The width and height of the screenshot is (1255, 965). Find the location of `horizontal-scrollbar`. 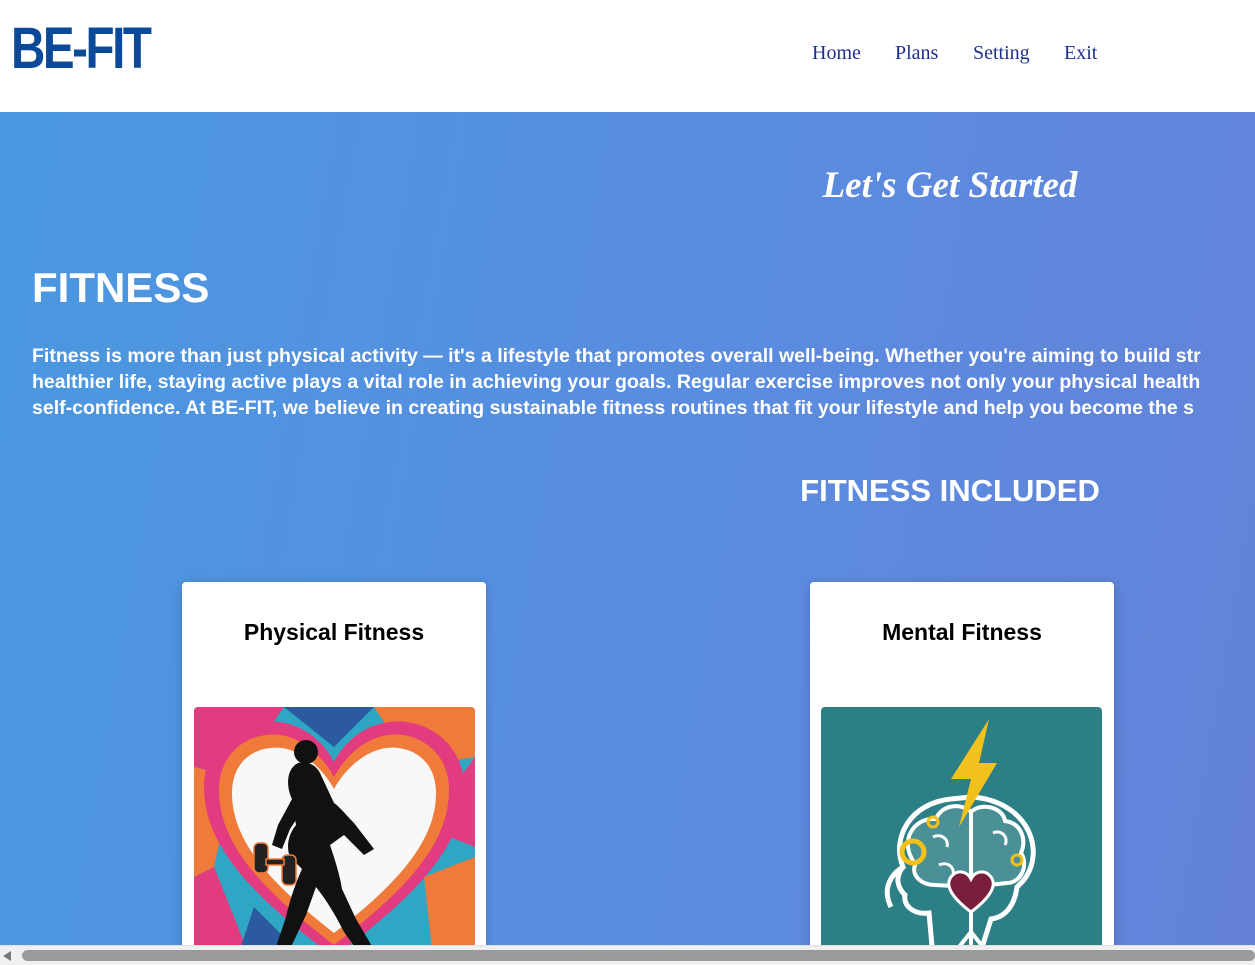

horizontal-scrollbar is located at coordinates (627, 955).